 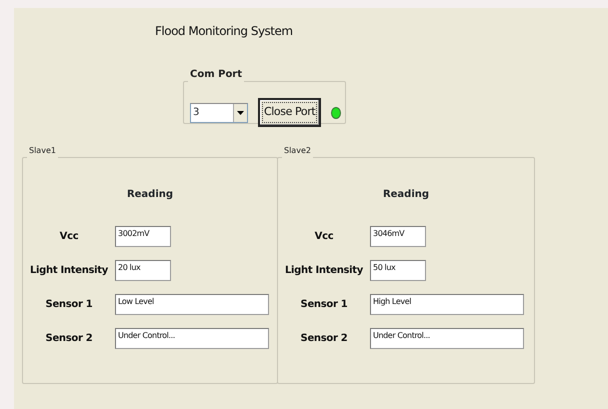 I want to click on text-field: 20 lux, so click(x=143, y=270).